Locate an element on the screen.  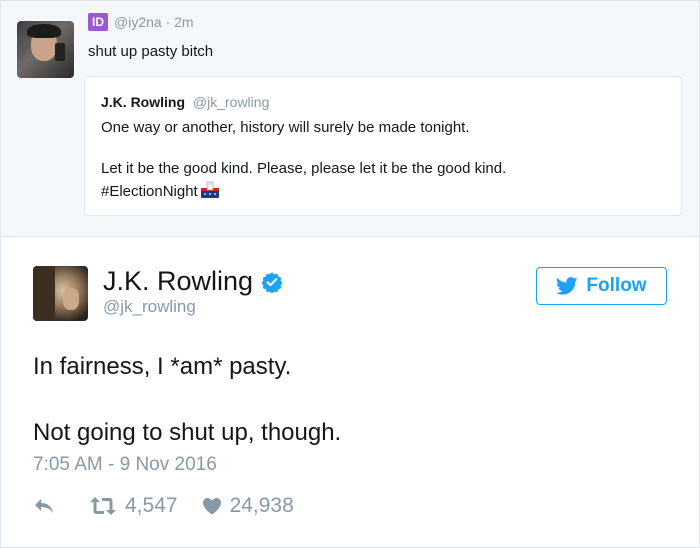
quoted-header: J.K. Rowling @jk_rowling is located at coordinates (185, 102).